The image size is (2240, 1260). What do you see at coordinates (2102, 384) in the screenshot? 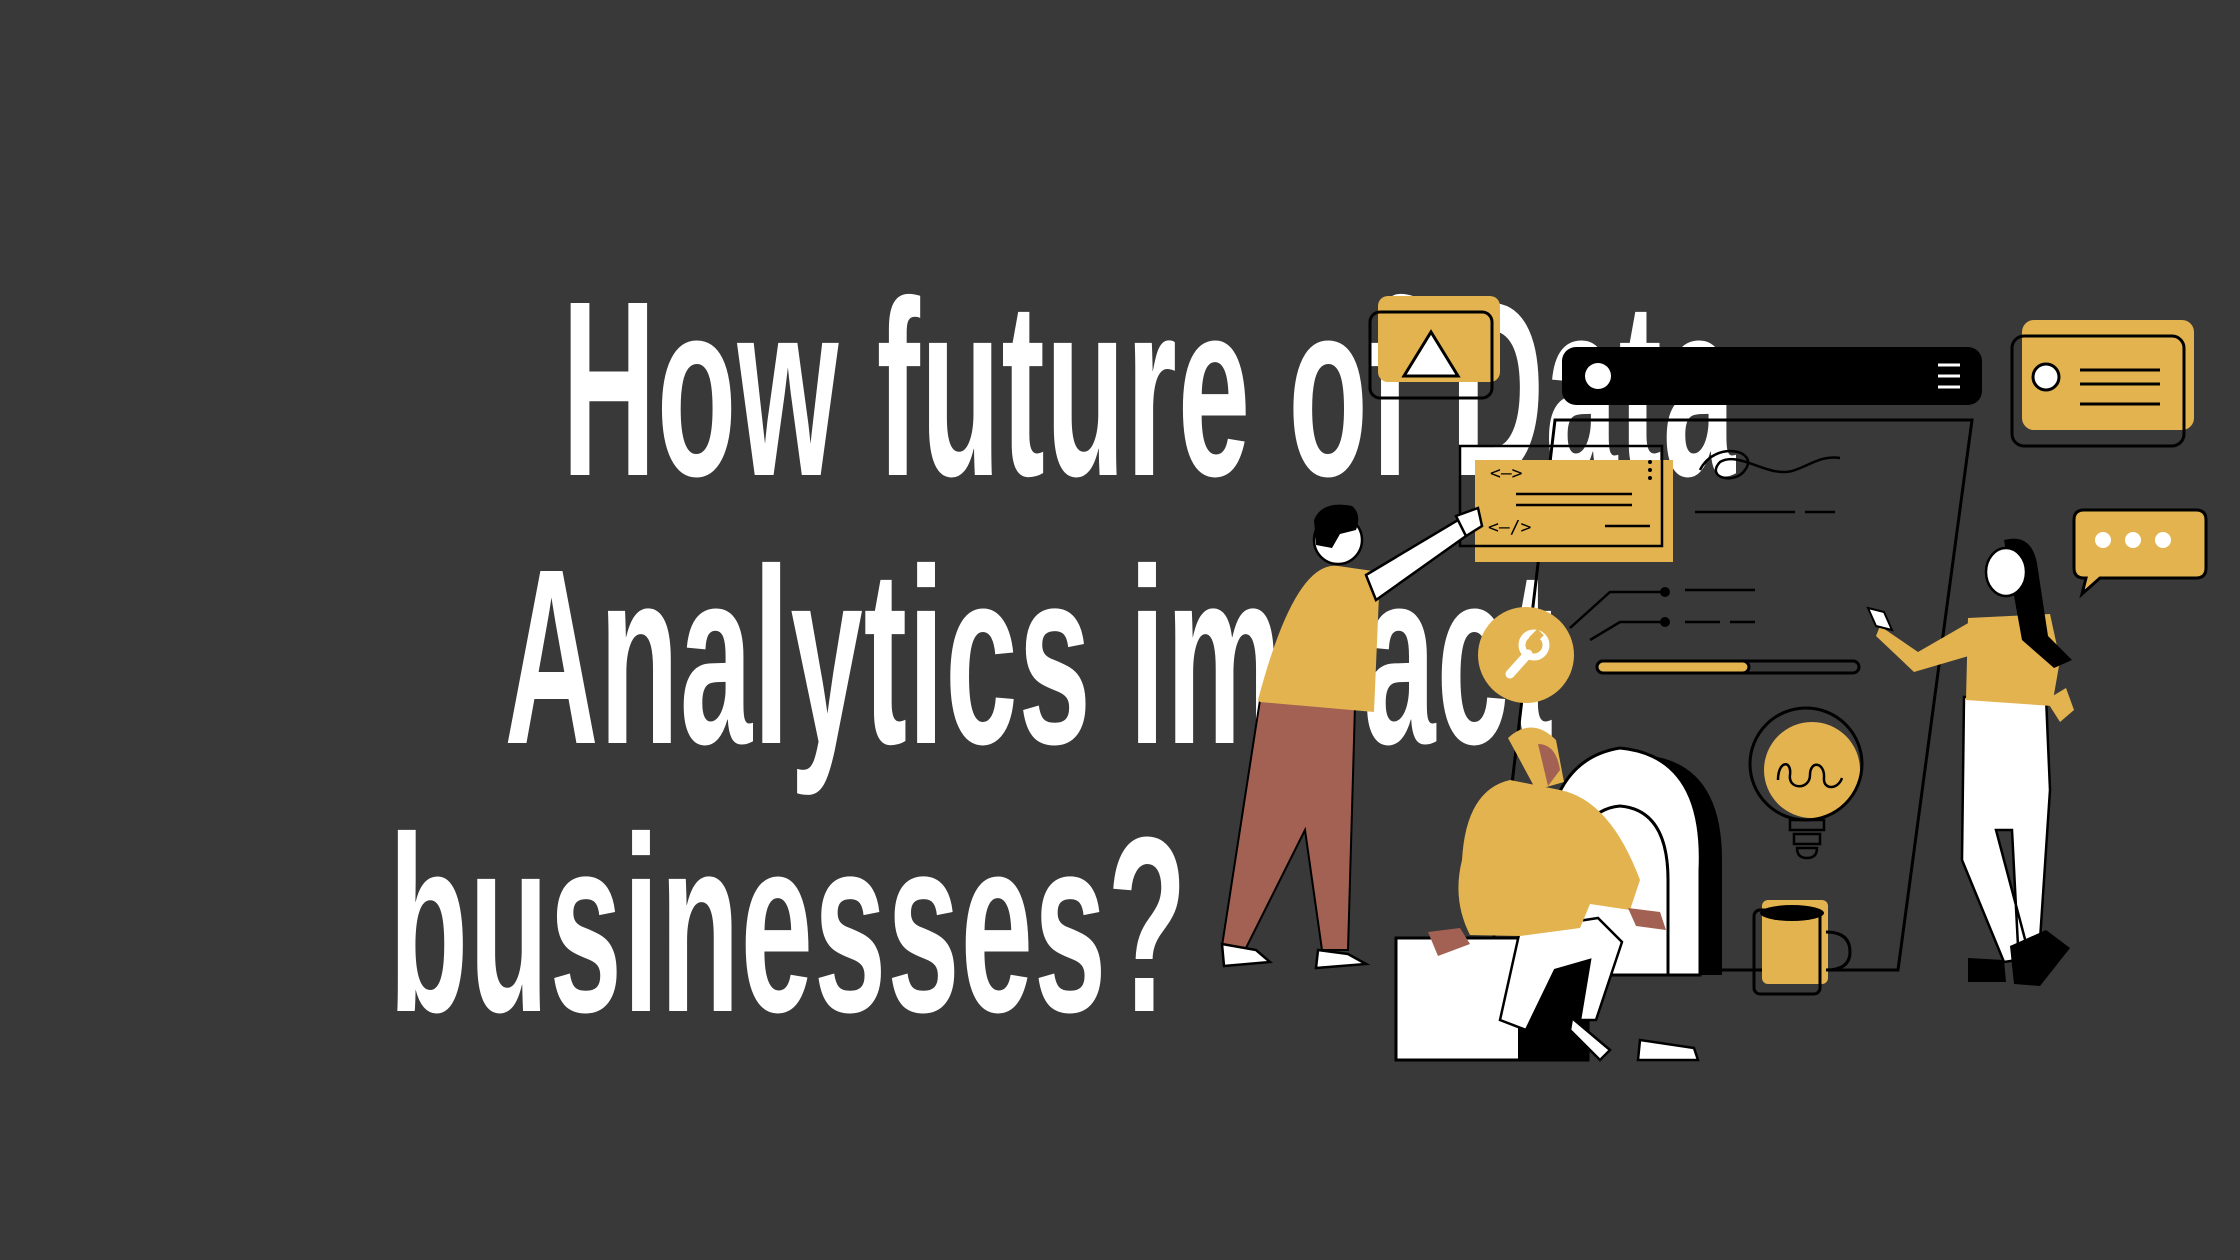
I see `profile-card` at bounding box center [2102, 384].